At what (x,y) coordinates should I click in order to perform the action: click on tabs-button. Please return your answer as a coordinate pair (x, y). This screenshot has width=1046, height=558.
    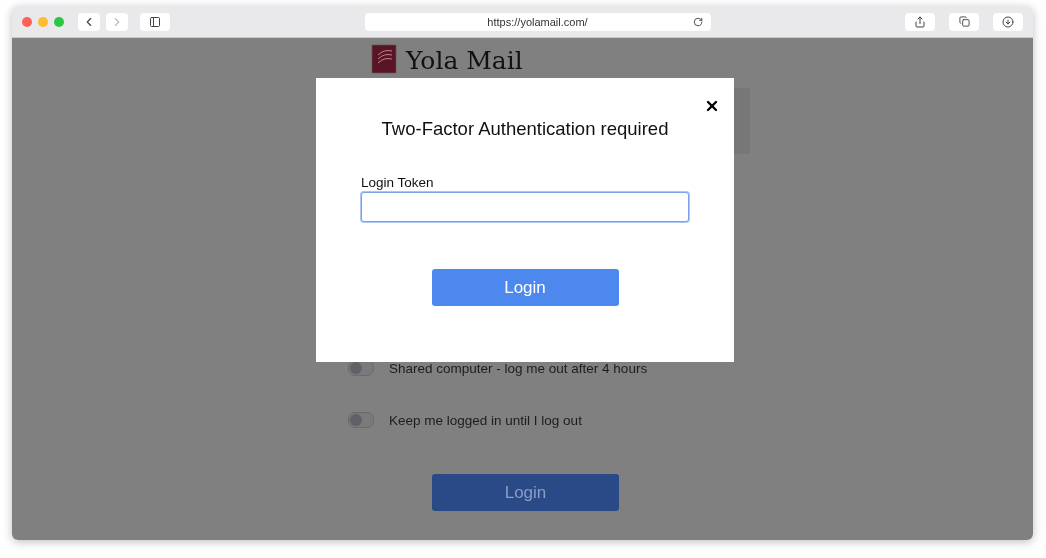
    Looking at the image, I should click on (964, 21).